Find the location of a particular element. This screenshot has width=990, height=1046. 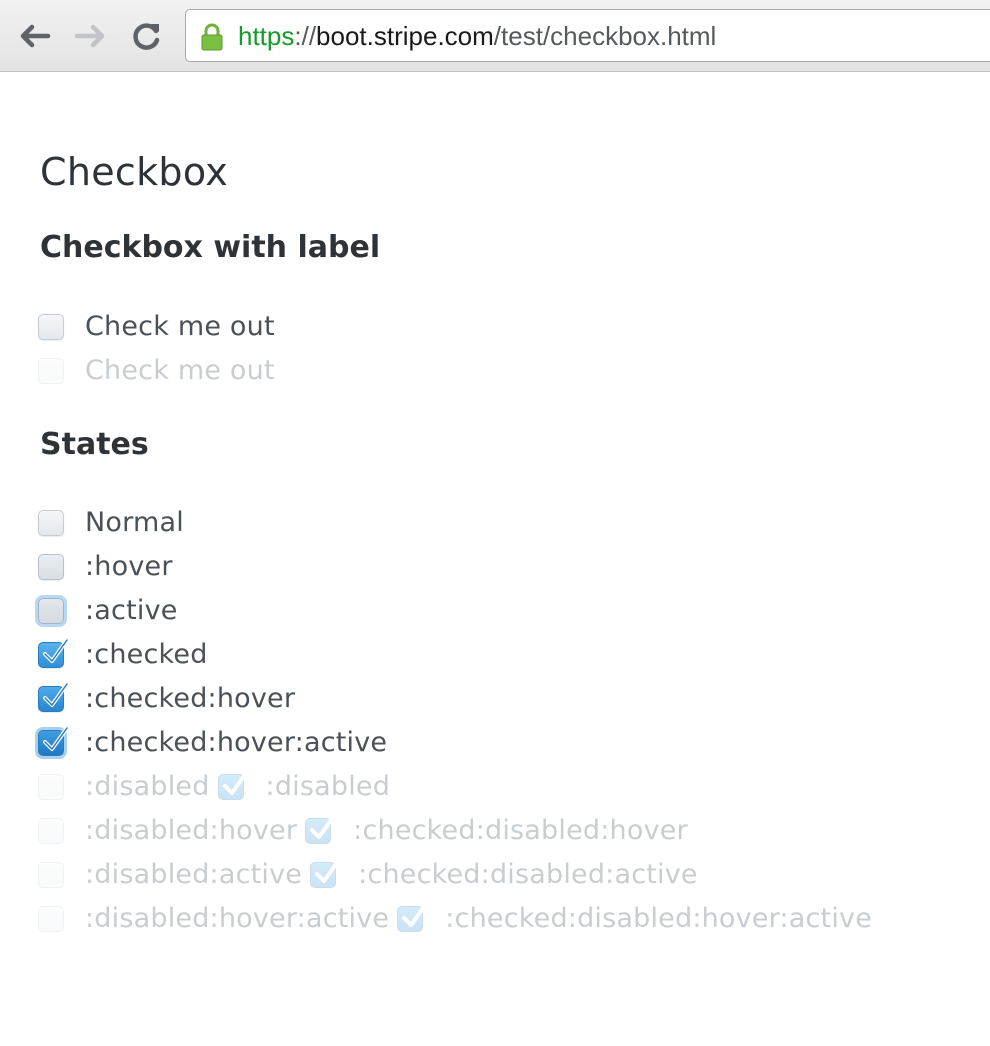

state-label-checked: :checked is located at coordinates (146, 654).